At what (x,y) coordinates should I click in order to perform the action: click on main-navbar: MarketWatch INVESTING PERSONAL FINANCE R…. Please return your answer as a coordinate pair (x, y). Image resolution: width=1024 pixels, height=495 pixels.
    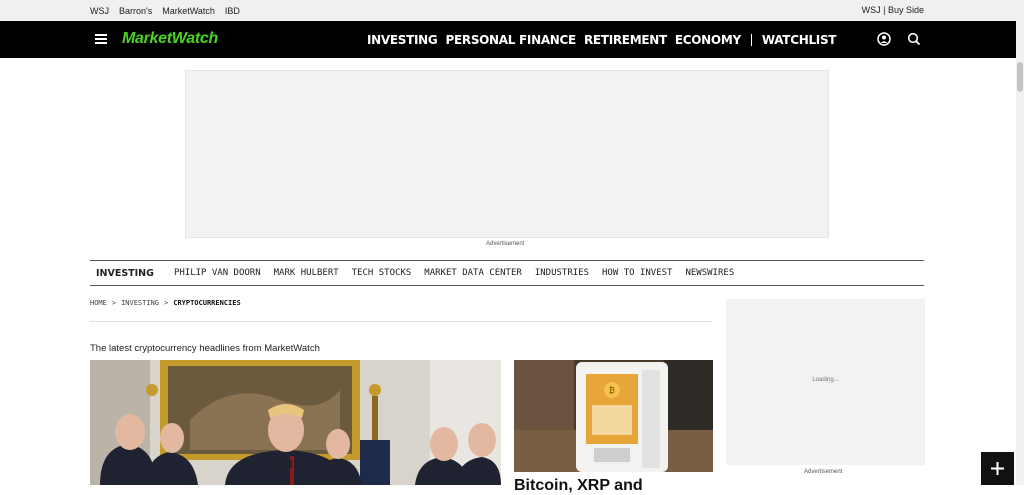
    Looking at the image, I should click on (508, 39).